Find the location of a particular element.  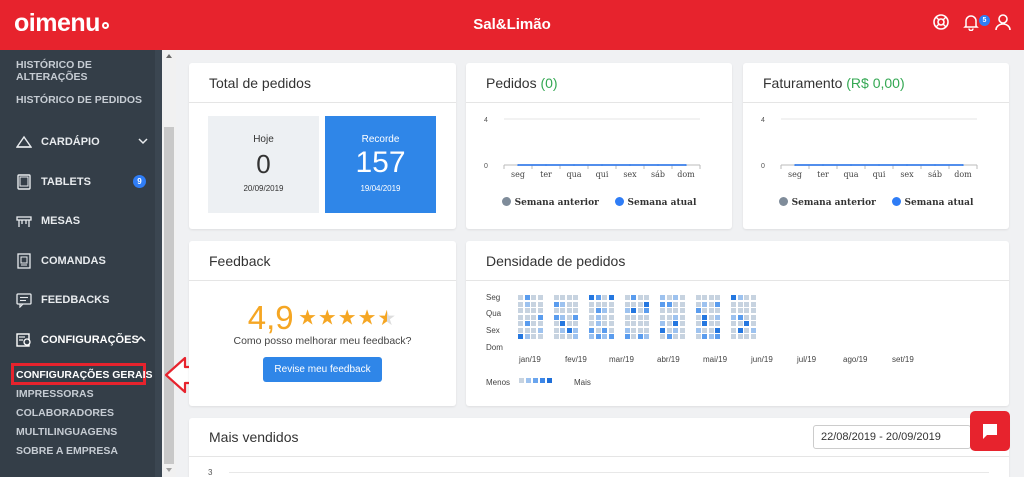

chart-x-tick-label: sex is located at coordinates (630, 174).